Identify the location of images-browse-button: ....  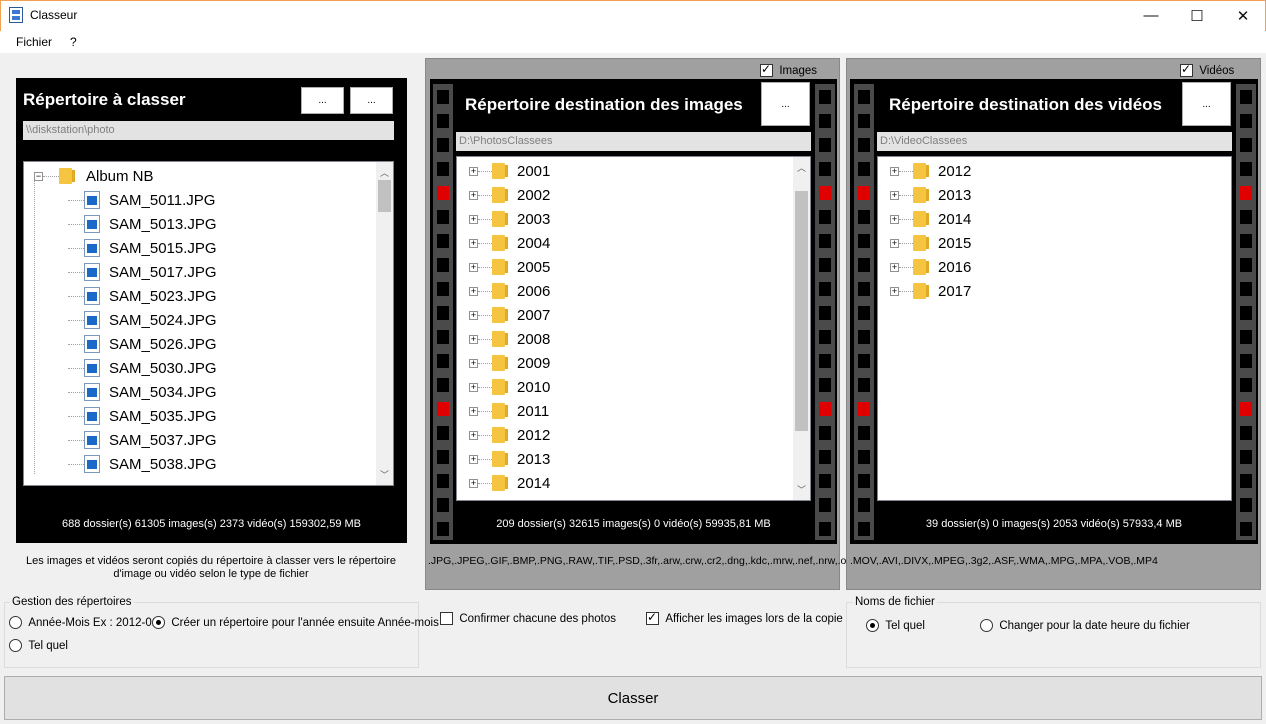
(785, 104).